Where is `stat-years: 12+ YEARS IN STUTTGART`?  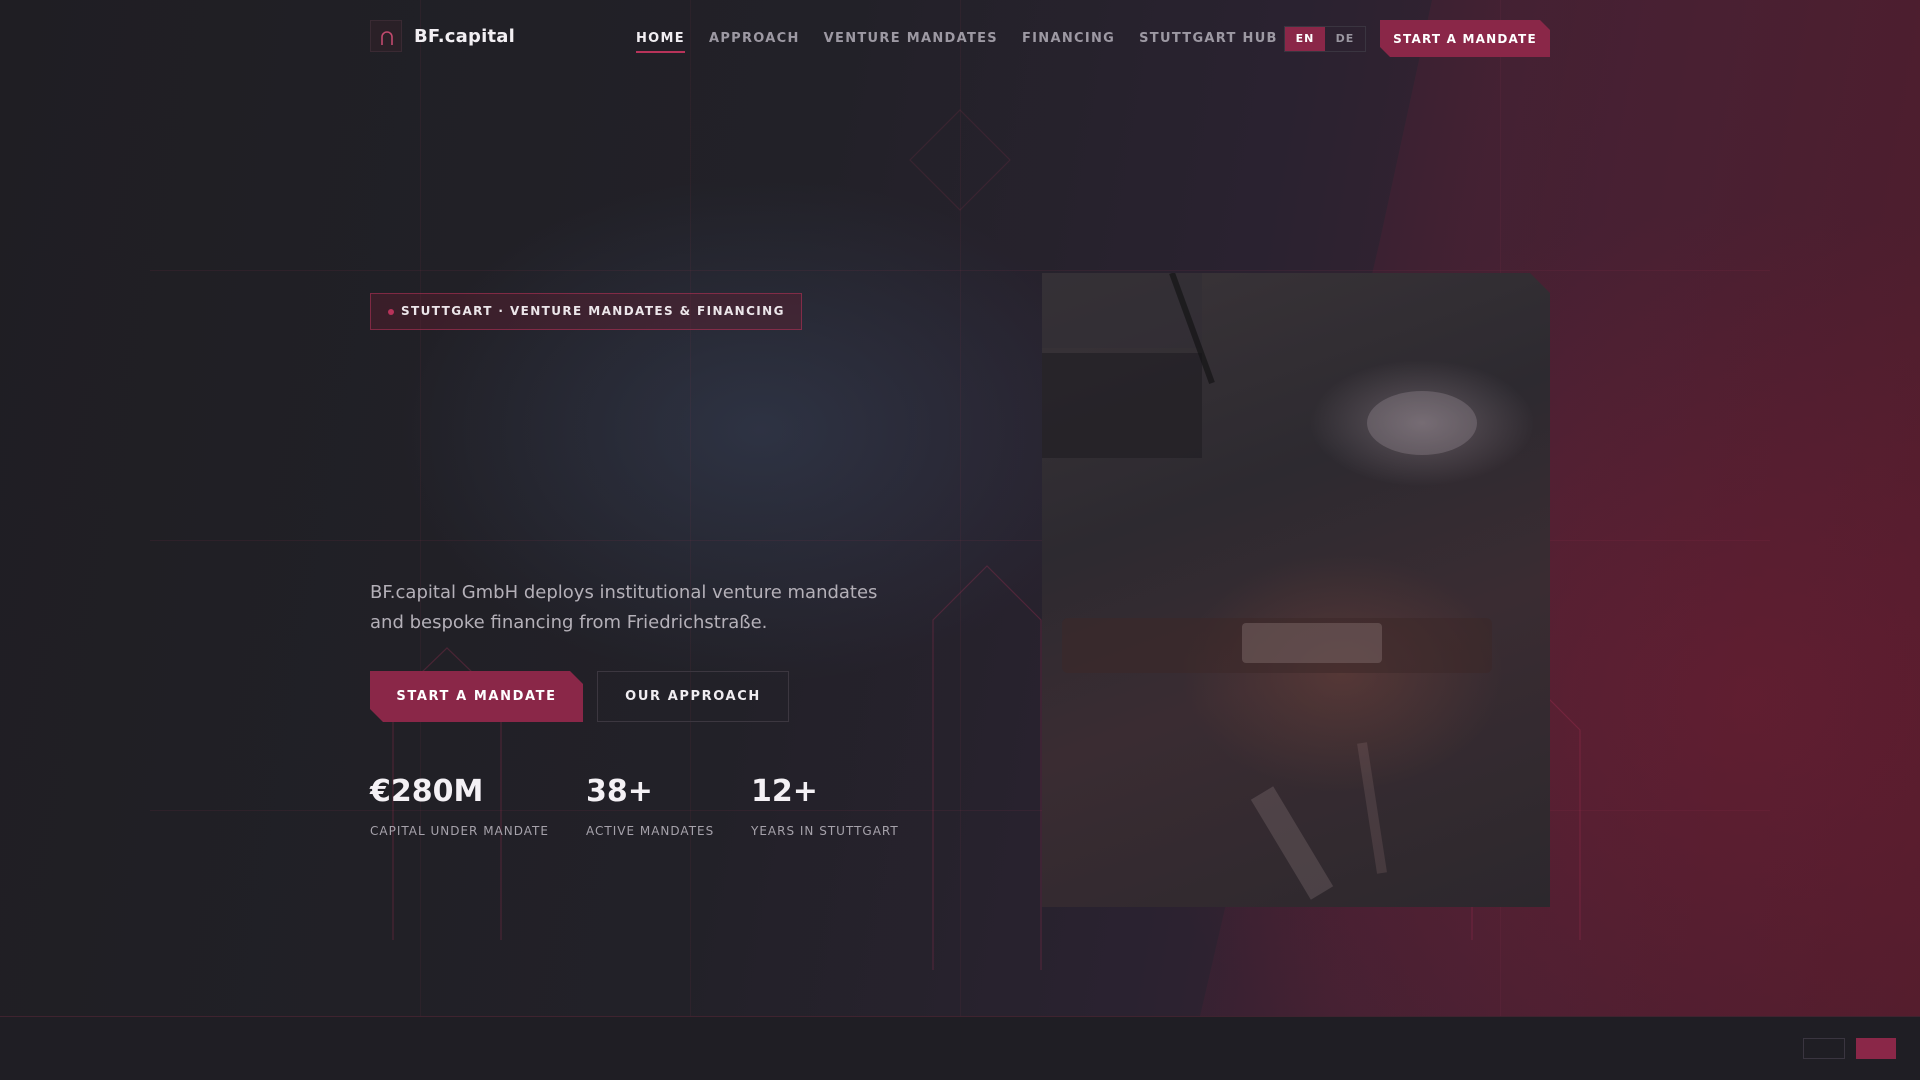
stat-years: 12+ YEARS IN STUTTGART is located at coordinates (825, 806).